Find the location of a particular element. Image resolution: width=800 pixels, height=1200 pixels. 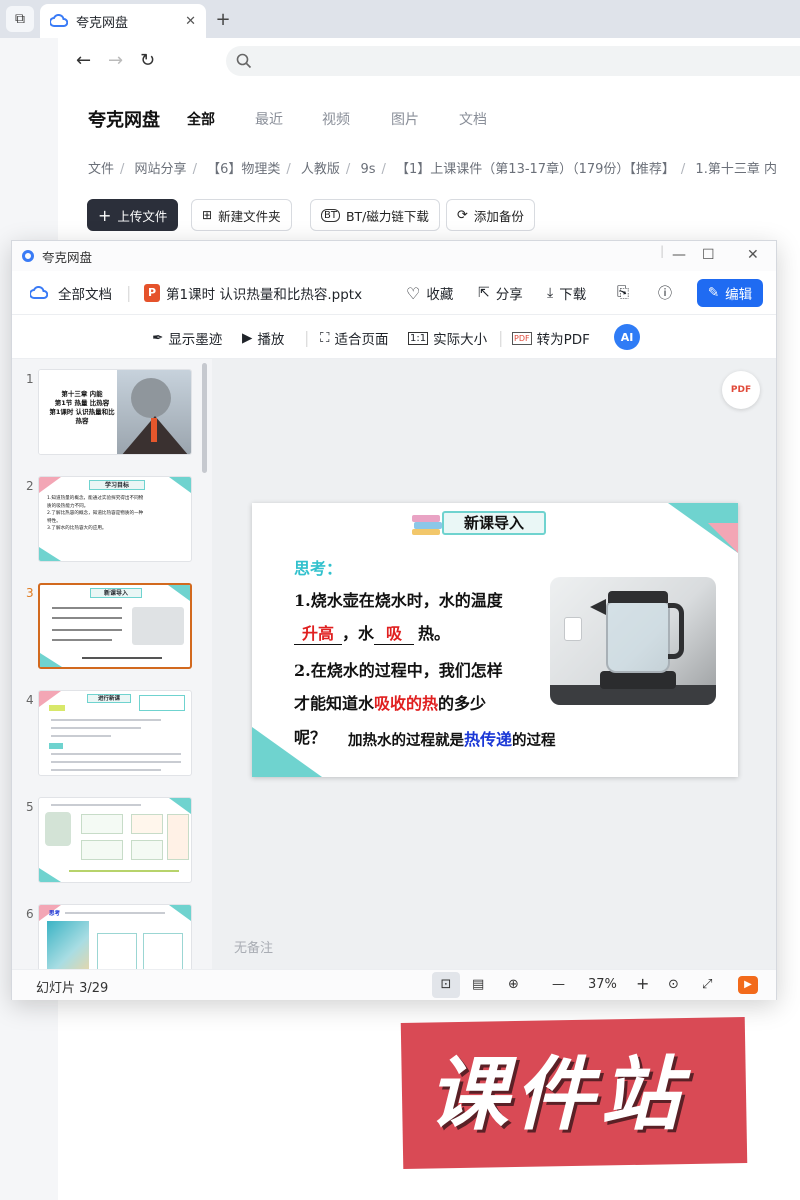

fullscreen-icon: ⤢ is located at coordinates (707, 984).